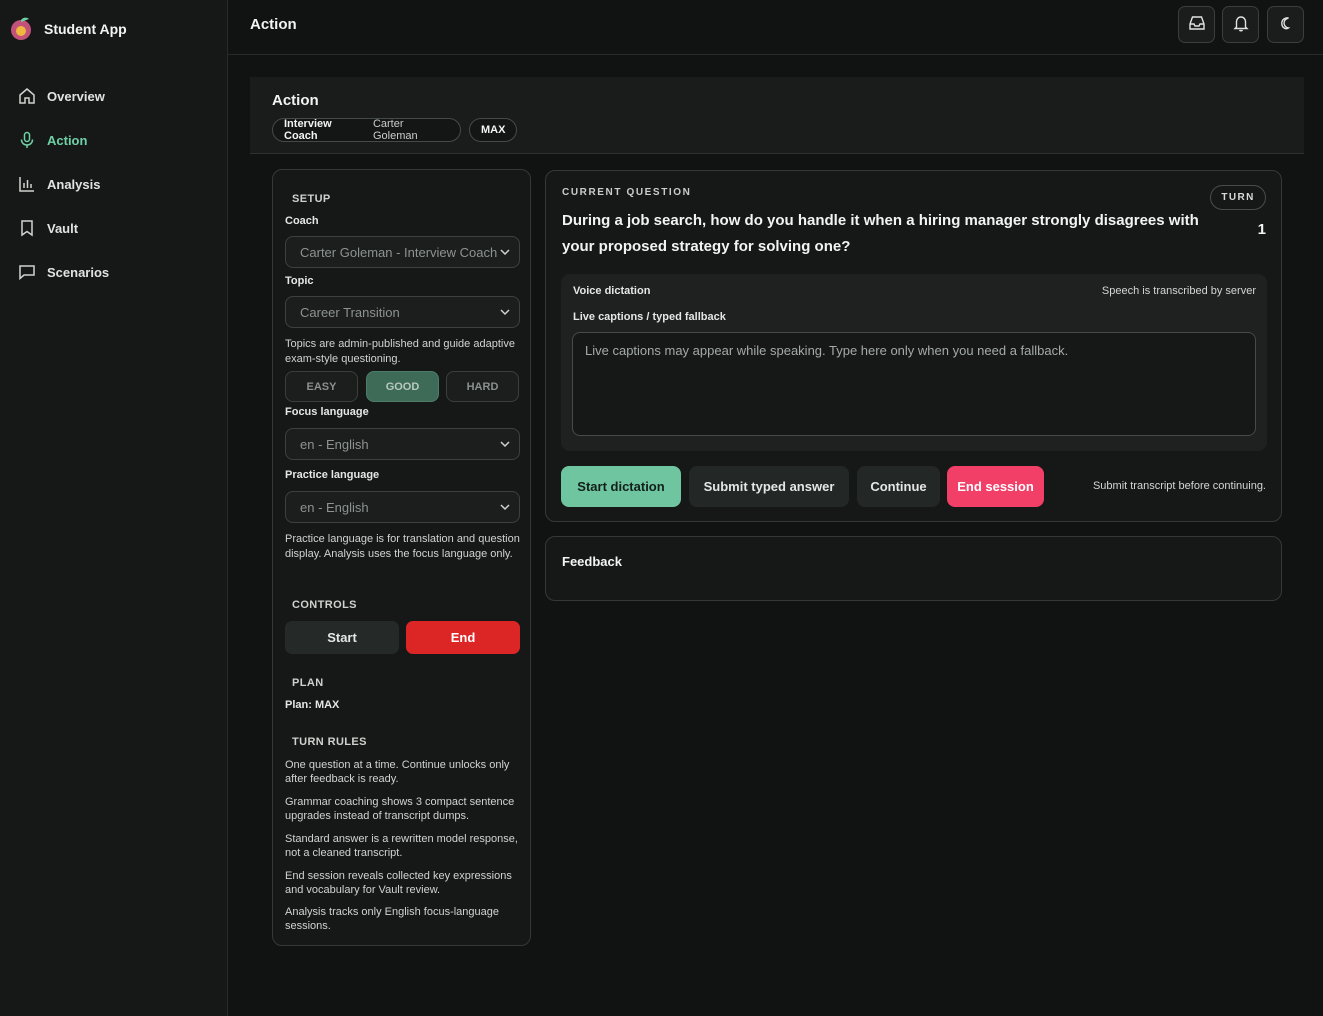 The width and height of the screenshot is (1323, 1016). I want to click on inbox-icon, so click(1197, 24).